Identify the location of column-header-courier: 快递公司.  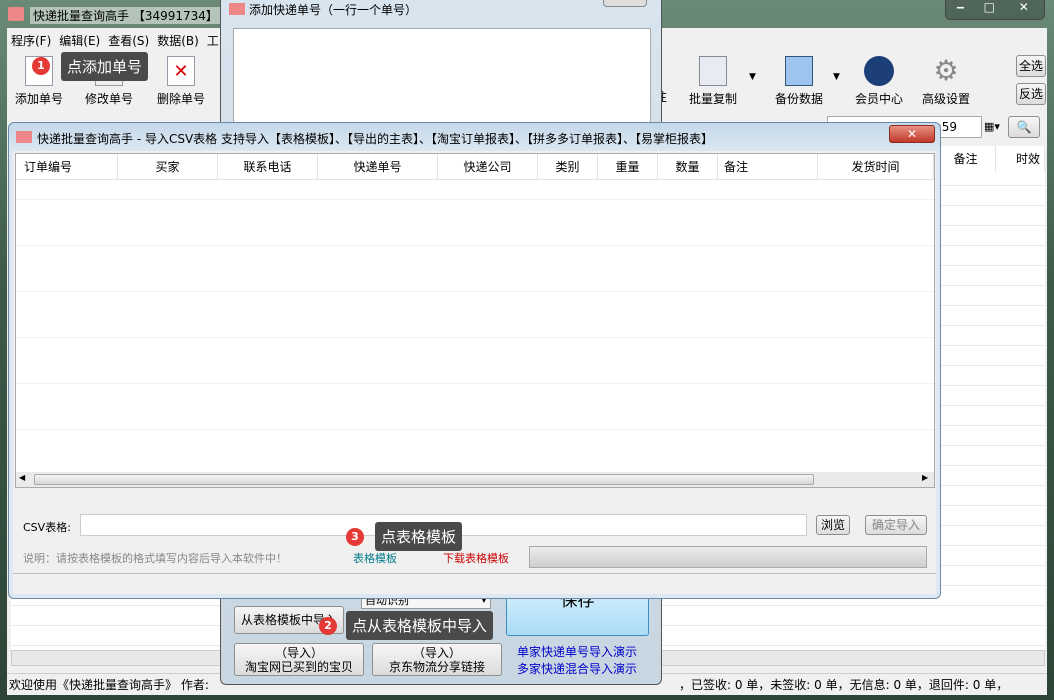
(488, 167).